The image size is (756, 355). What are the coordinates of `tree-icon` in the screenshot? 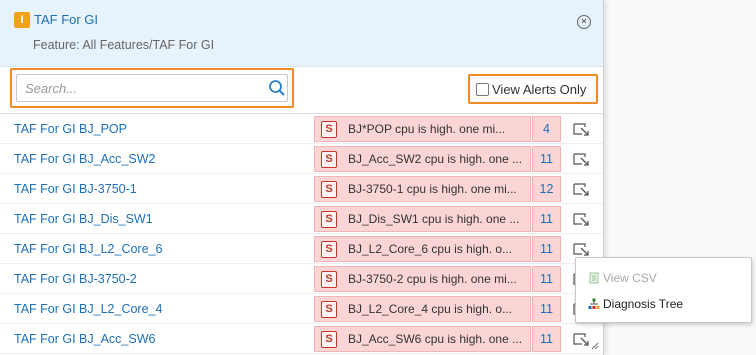 It's located at (594, 303).